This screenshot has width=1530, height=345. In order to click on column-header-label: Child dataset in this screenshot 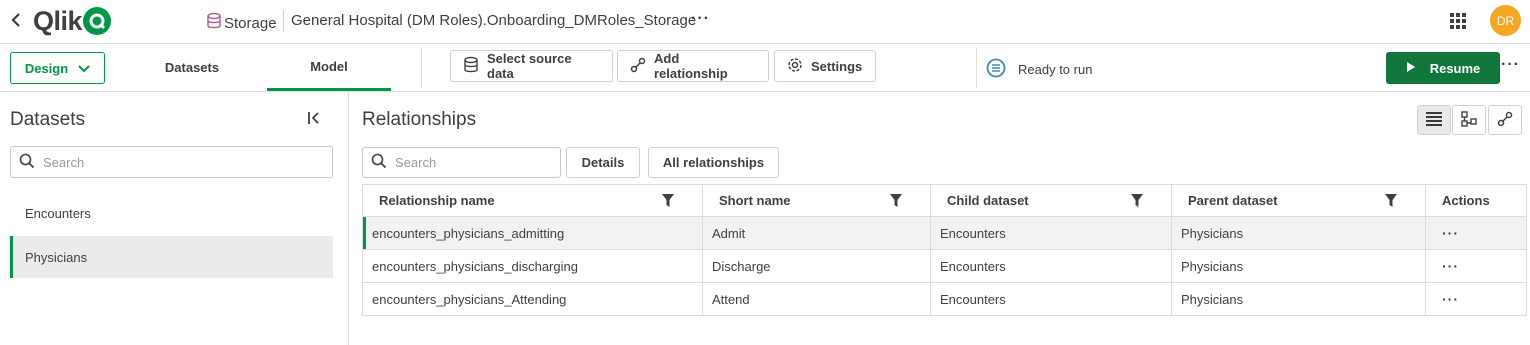, I will do `click(988, 200)`.